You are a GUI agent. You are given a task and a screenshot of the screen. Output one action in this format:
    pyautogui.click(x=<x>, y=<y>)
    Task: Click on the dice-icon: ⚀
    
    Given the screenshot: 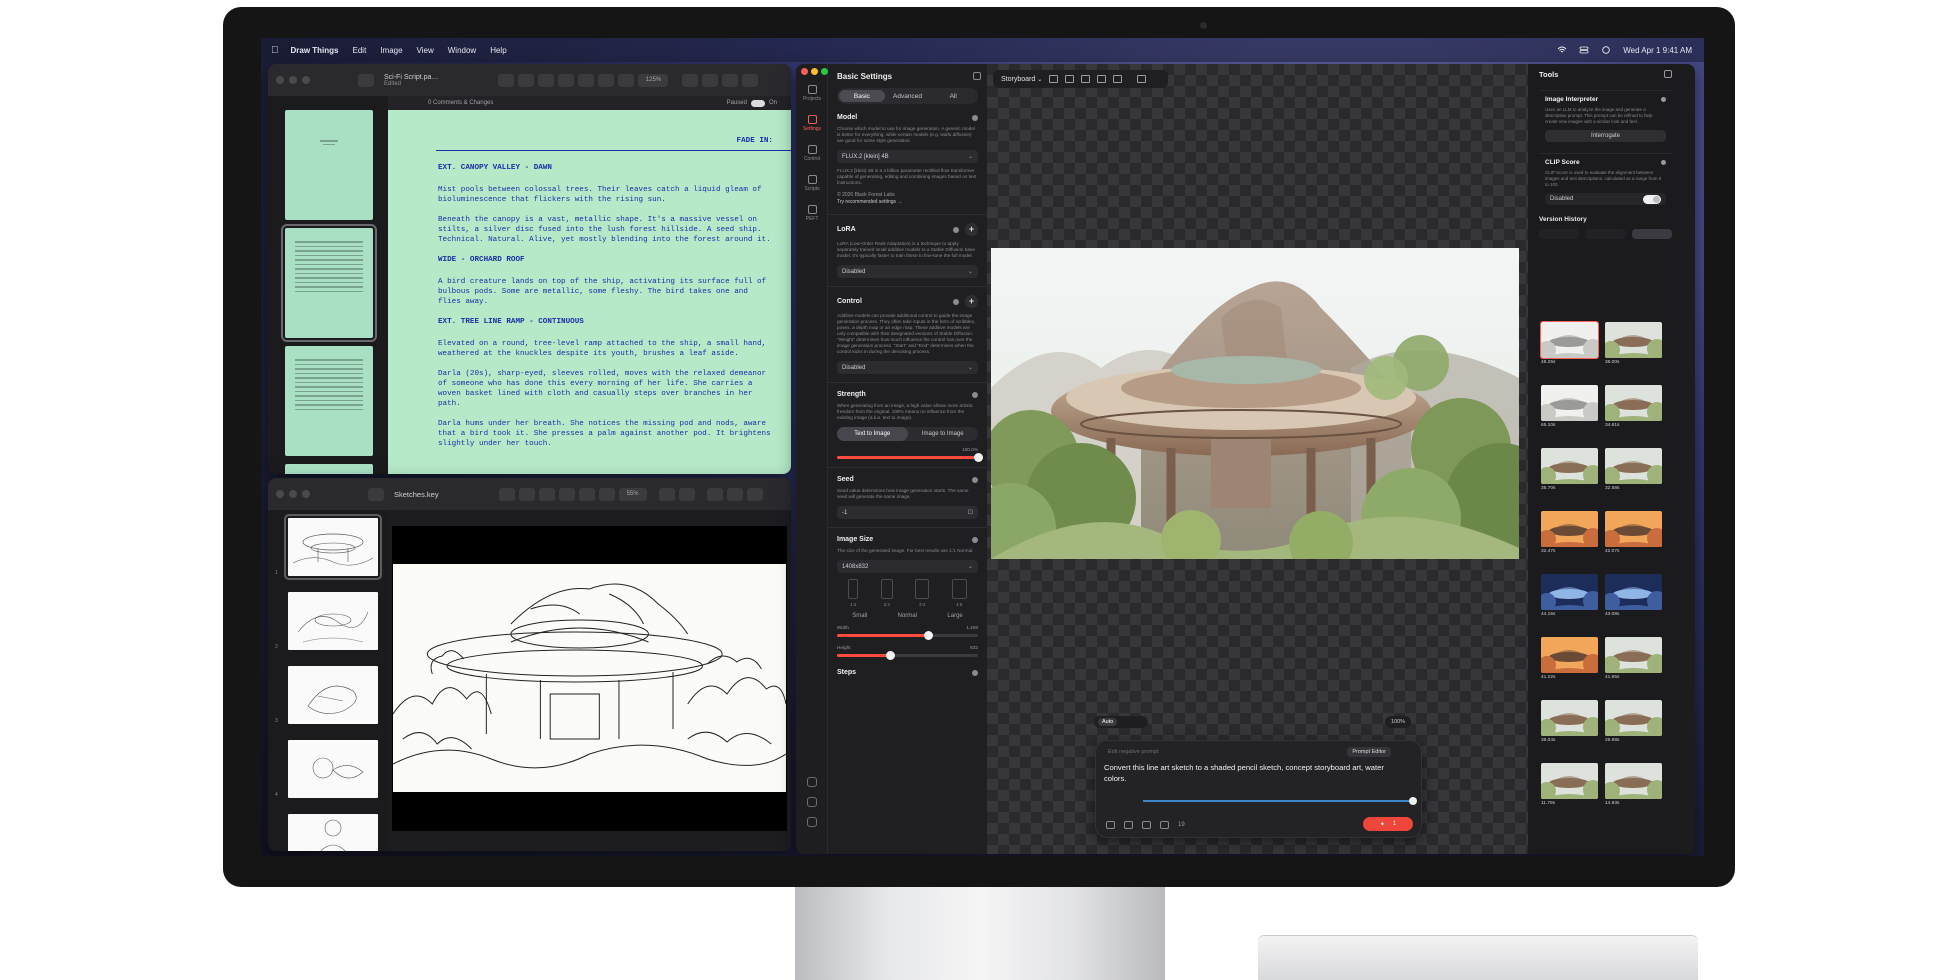 What is the action you would take?
    pyautogui.click(x=970, y=512)
    